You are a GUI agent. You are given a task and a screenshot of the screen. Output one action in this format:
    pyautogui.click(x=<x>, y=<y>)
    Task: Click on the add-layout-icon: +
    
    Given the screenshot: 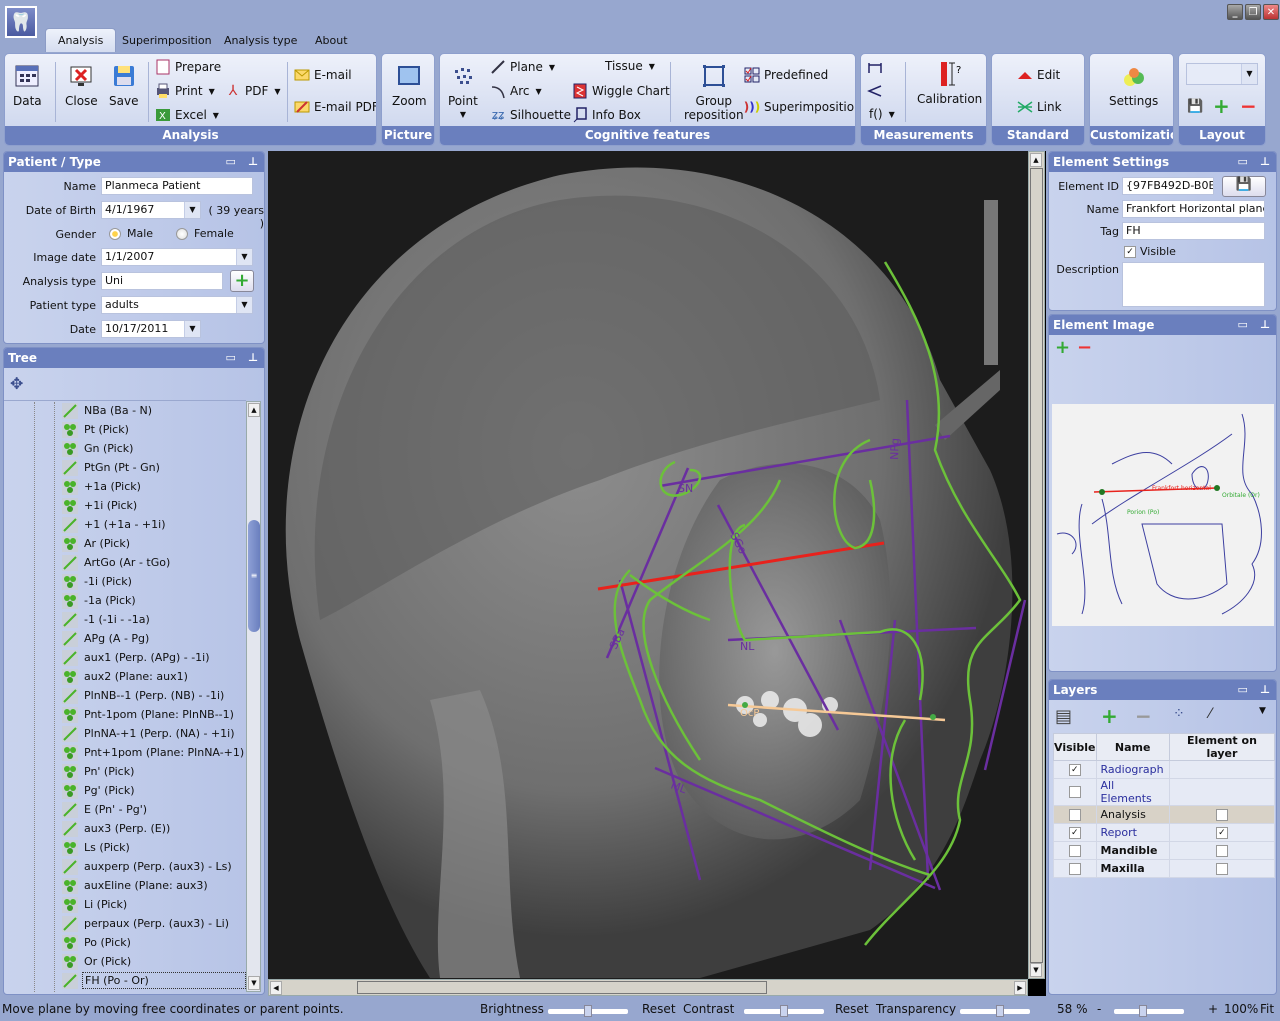 What is the action you would take?
    pyautogui.click(x=1221, y=106)
    